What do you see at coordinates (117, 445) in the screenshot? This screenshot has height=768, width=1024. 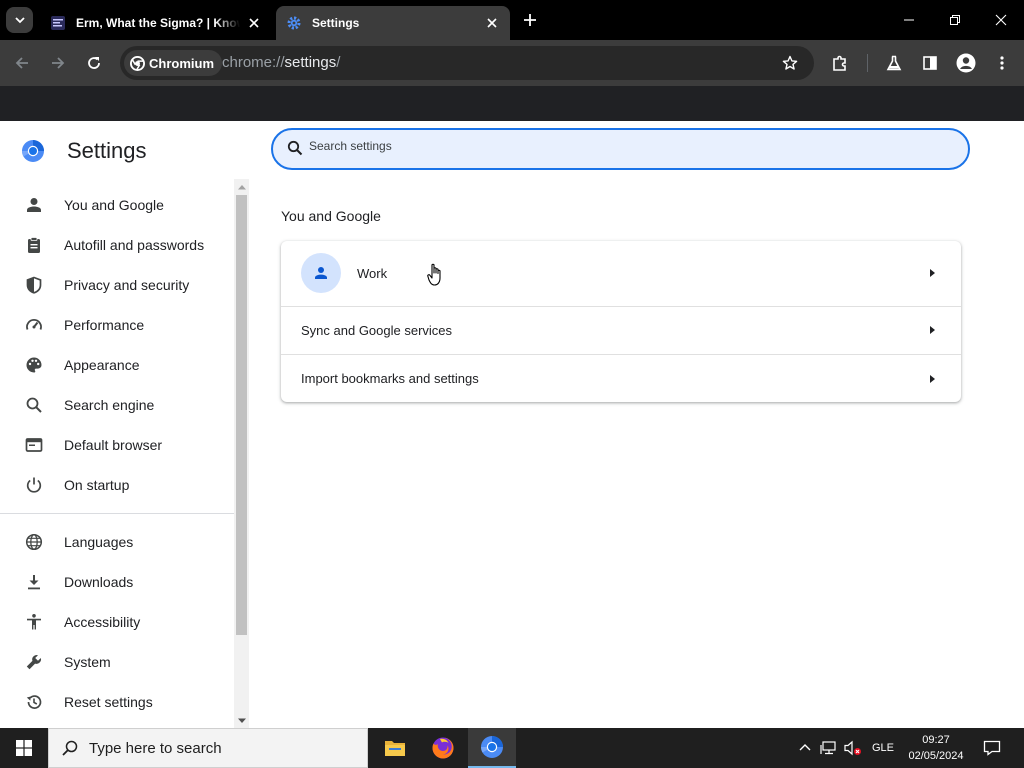 I see `sidebar-item-default-browser: Default browser` at bounding box center [117, 445].